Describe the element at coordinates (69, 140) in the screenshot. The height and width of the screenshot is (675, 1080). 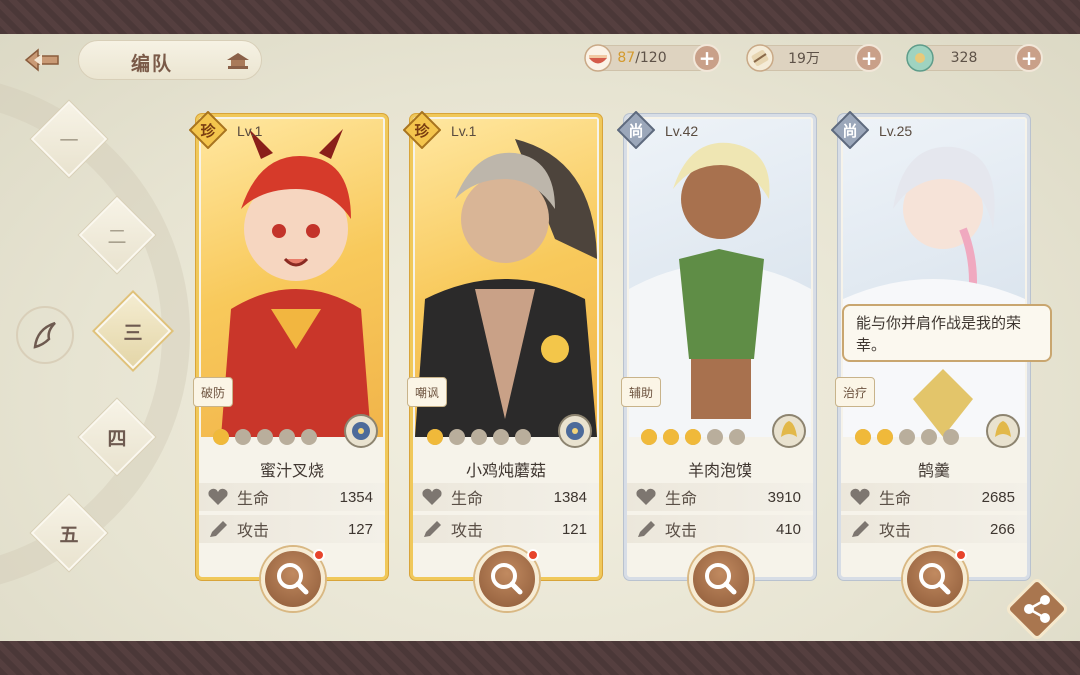
I see `team-tab-label: 一` at that location.